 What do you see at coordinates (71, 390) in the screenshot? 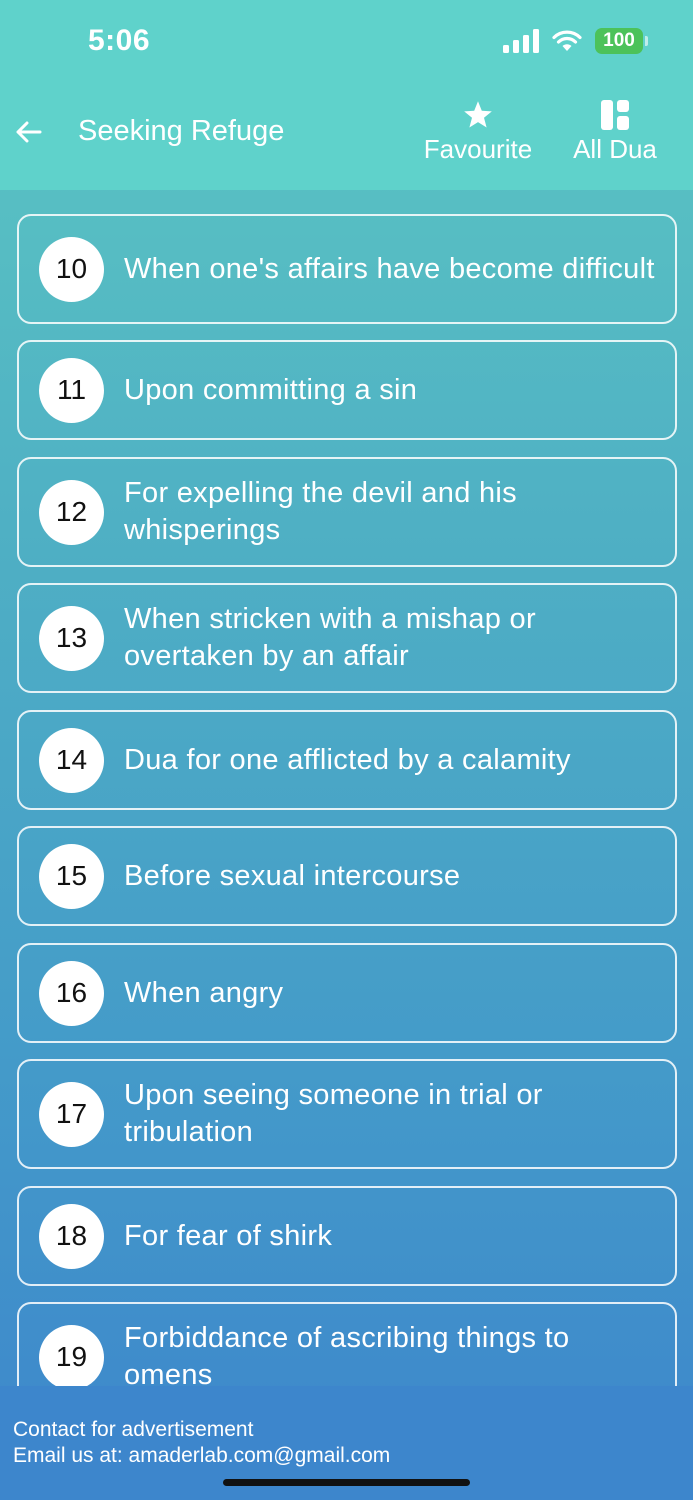
I see `dua-number-badge: 11` at bounding box center [71, 390].